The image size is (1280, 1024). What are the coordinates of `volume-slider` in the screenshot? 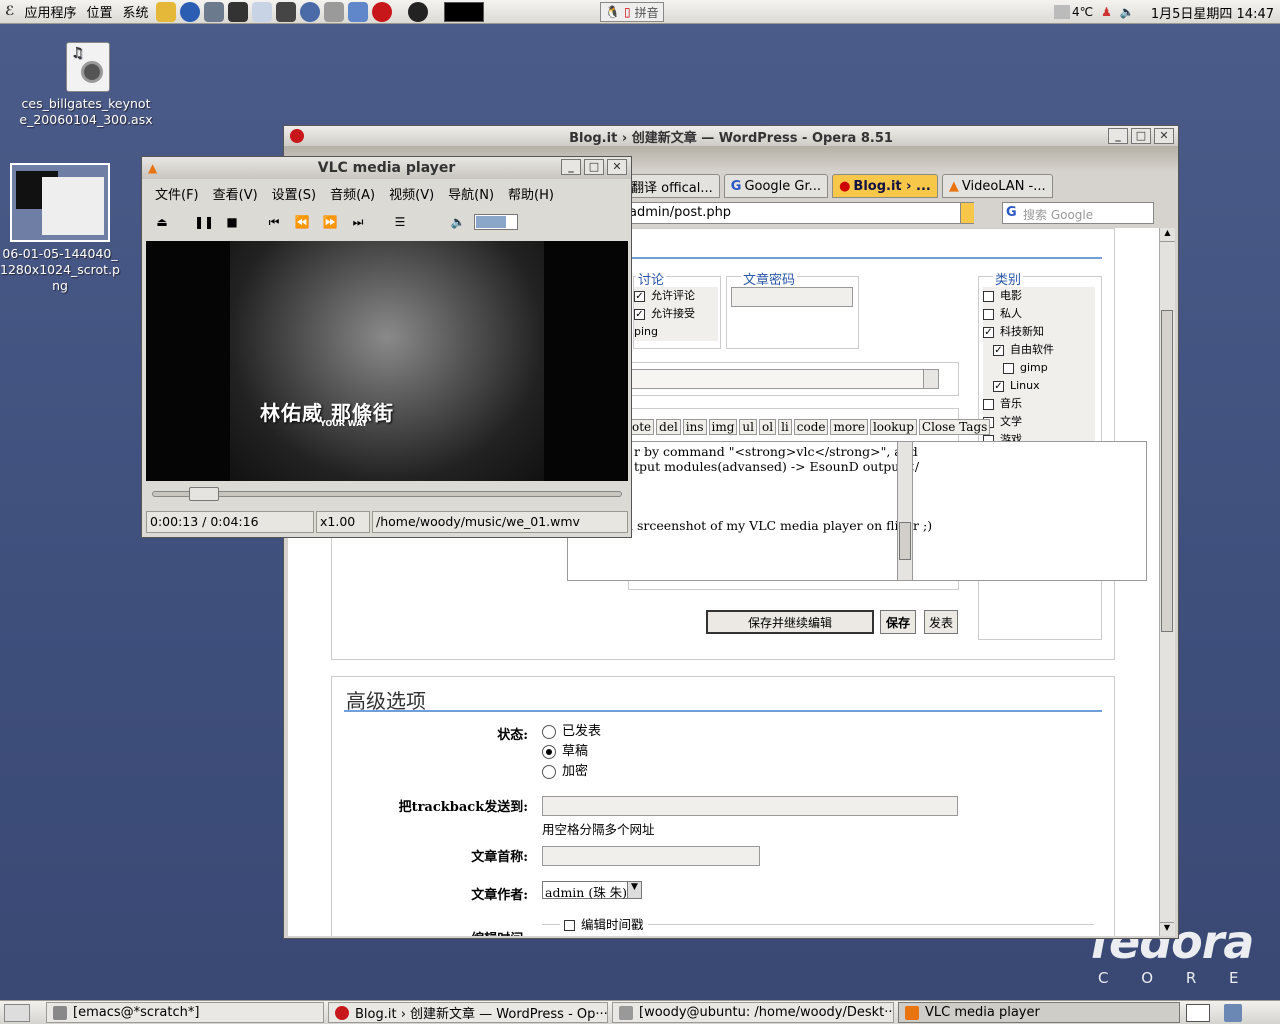 It's located at (496, 222).